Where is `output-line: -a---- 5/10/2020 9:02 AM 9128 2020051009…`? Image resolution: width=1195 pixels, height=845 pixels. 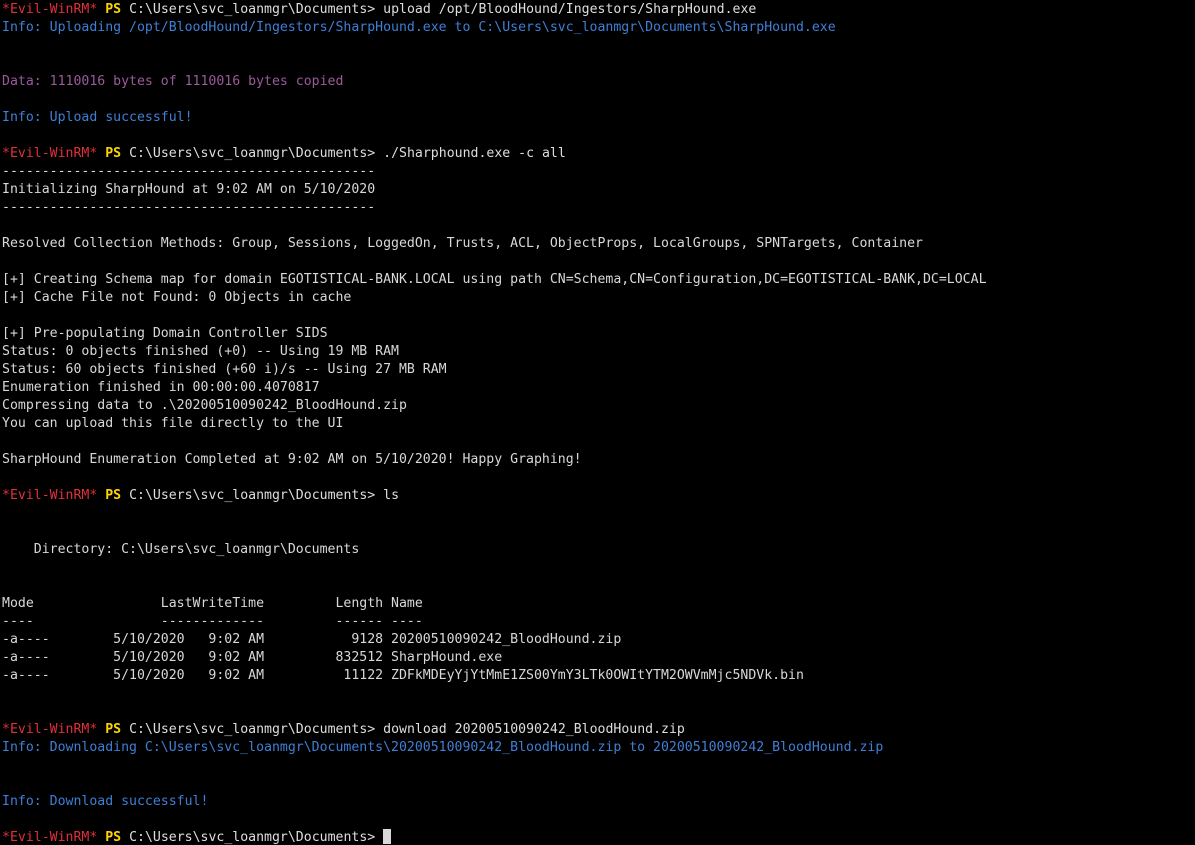 output-line: -a---- 5/10/2020 9:02 AM 9128 2020051009… is located at coordinates (597, 640).